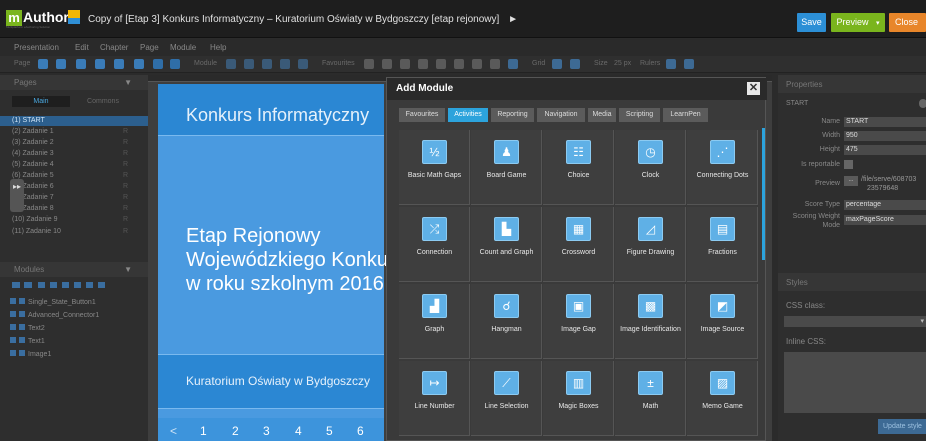 This screenshot has width=926, height=441. Describe the element at coordinates (329, 431) in the screenshot. I see `pager-page-5: 5` at that location.